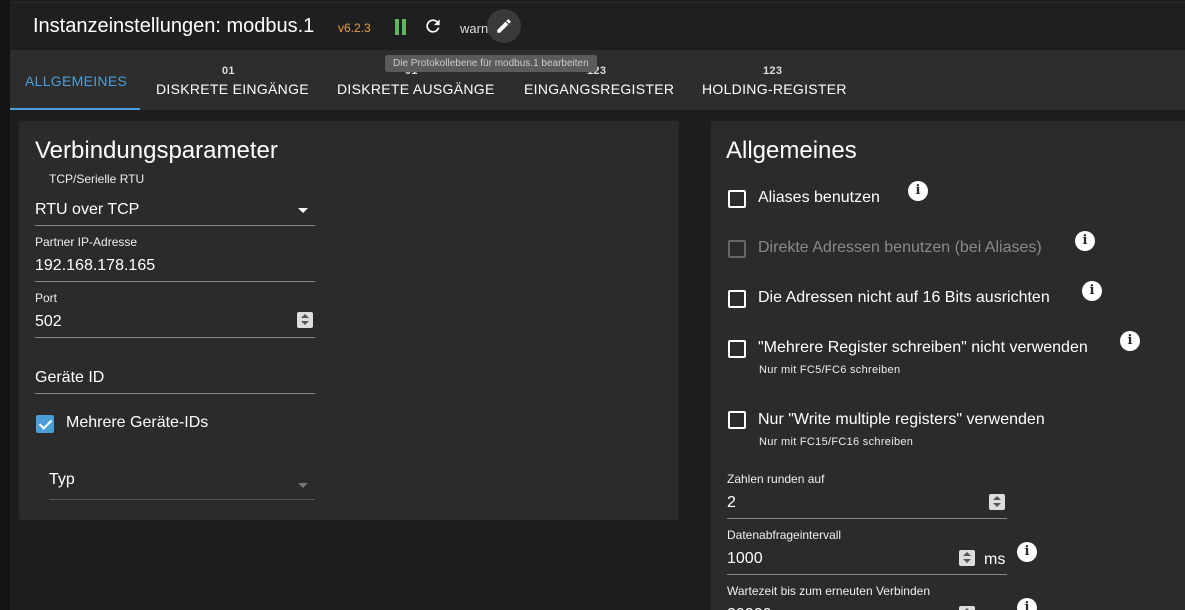 This screenshot has height=610, width=1185. Describe the element at coordinates (87, 209) in the screenshot. I see `type-select-value: RTU over TCP` at that location.